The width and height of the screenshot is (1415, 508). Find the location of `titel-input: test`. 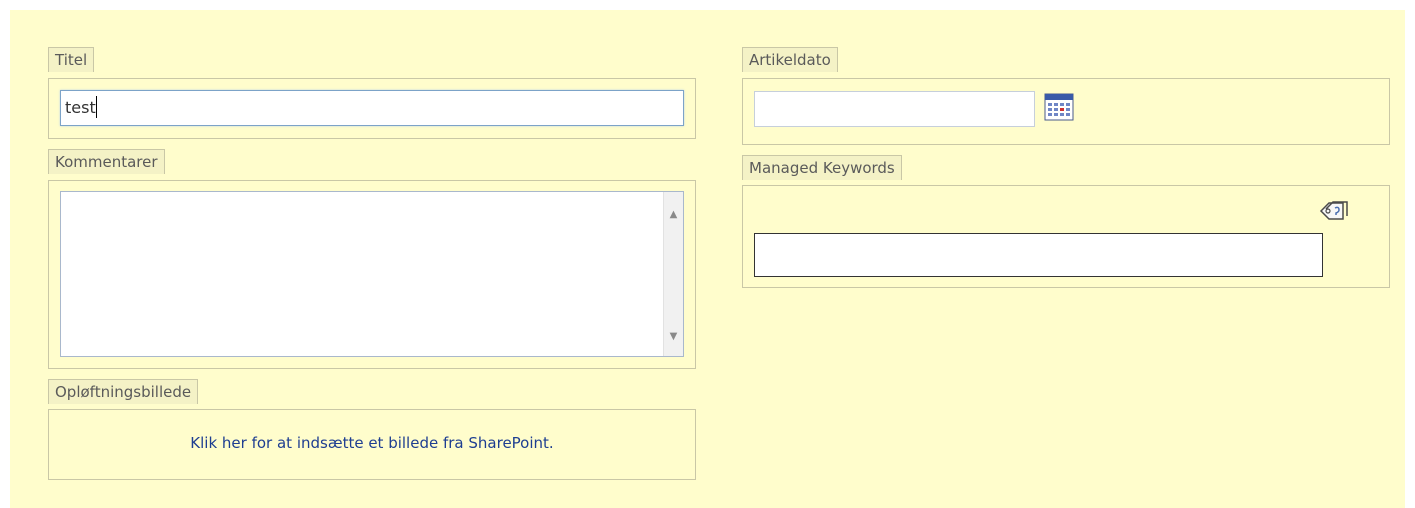

titel-input: test is located at coordinates (372, 108).